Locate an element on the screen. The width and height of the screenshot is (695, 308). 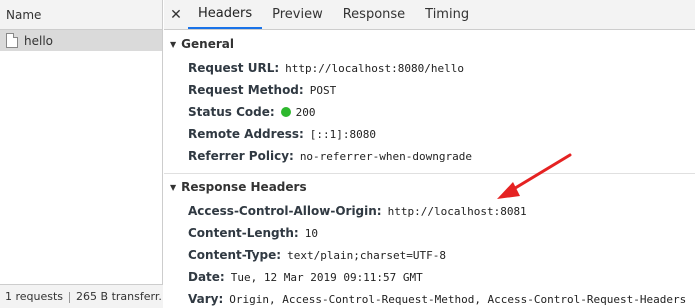
response-headers-section-header: ▼ Response Headers is located at coordinates (429, 187).